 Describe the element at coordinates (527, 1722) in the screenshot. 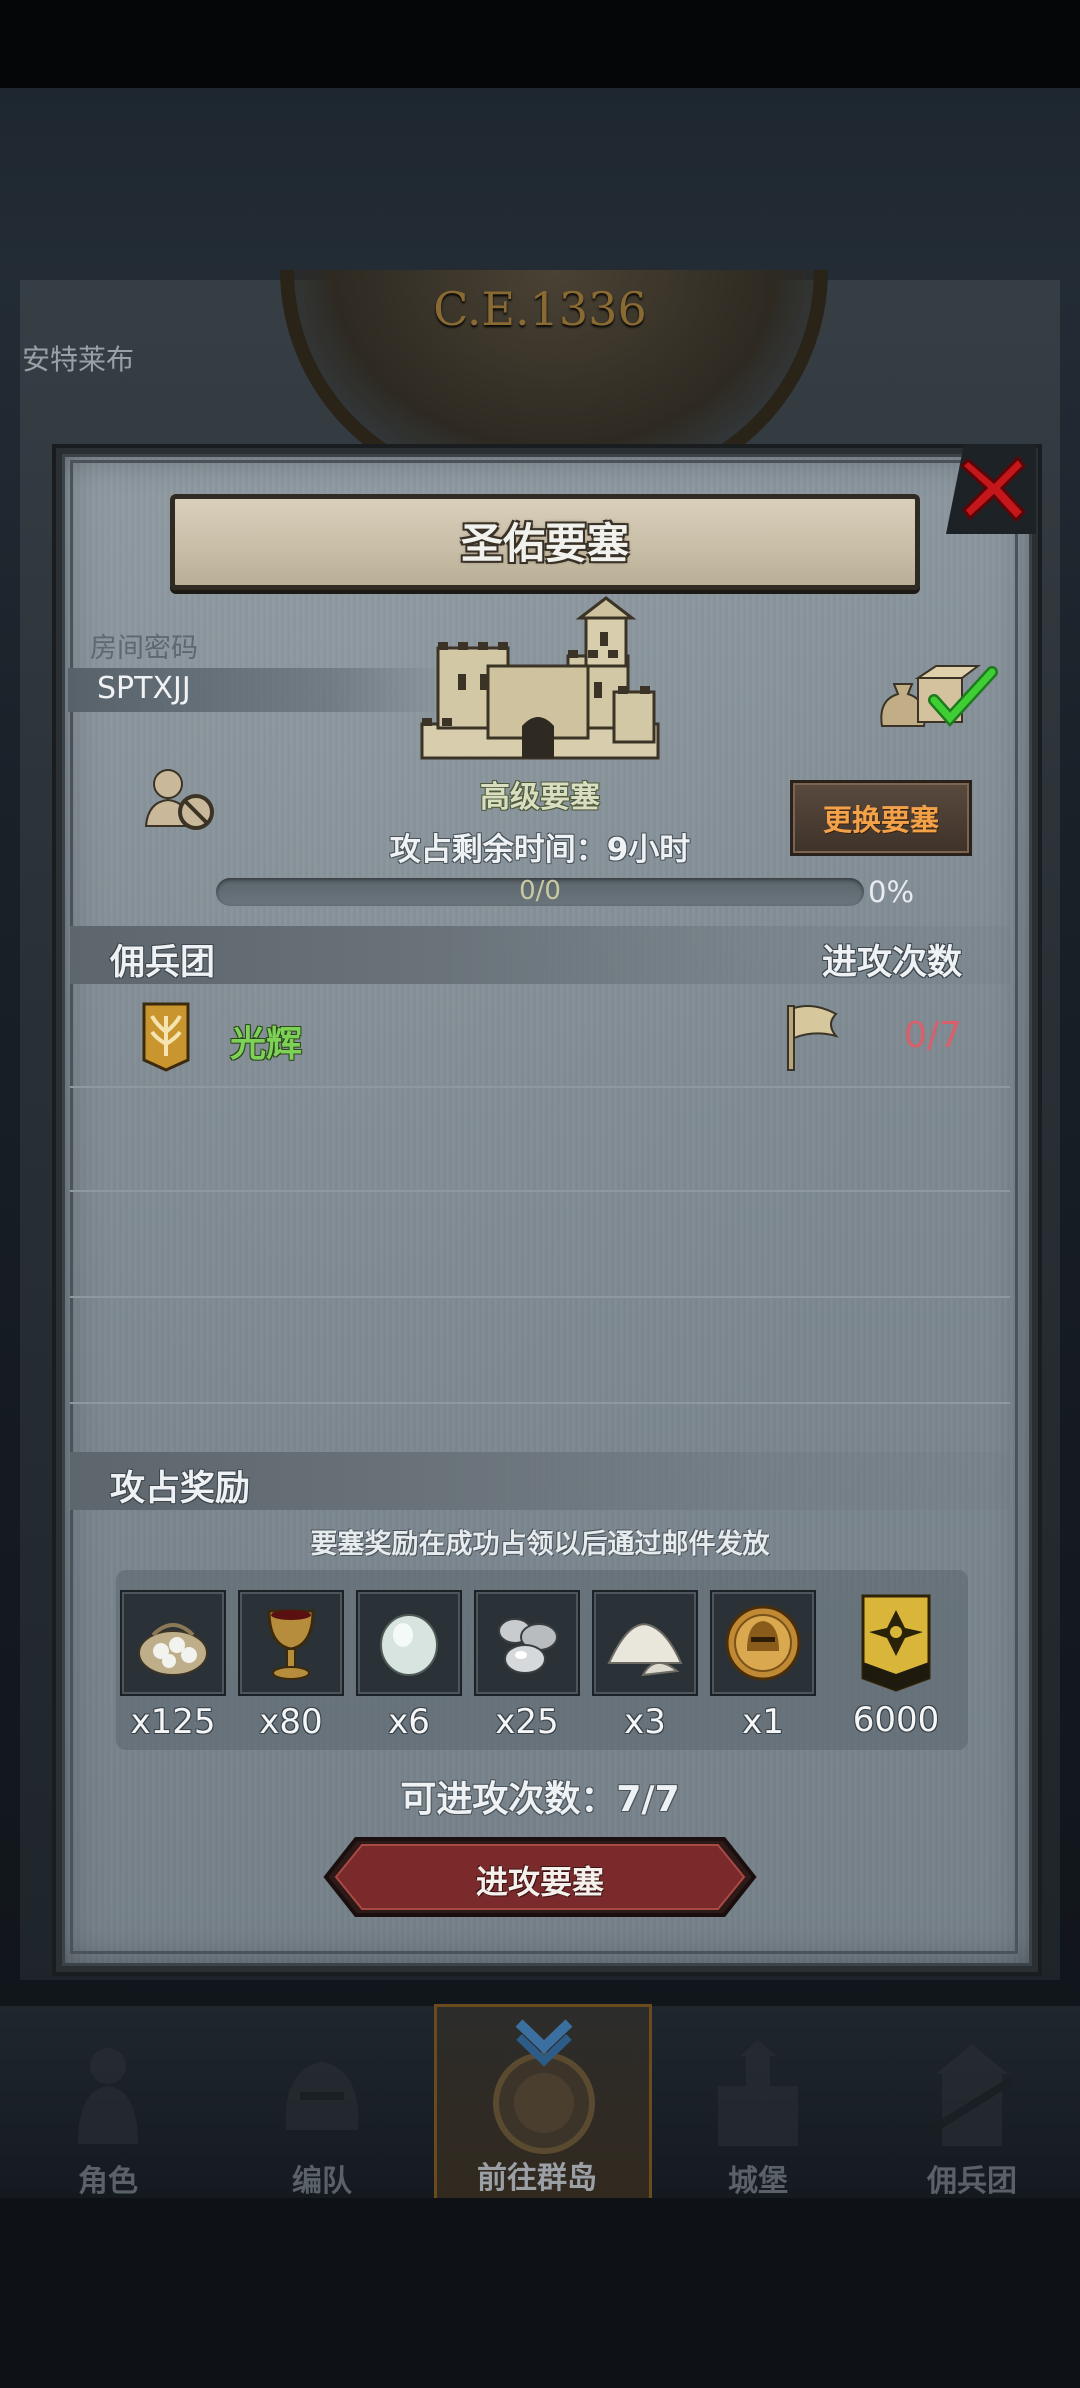

I see `reward-qty: x25` at that location.